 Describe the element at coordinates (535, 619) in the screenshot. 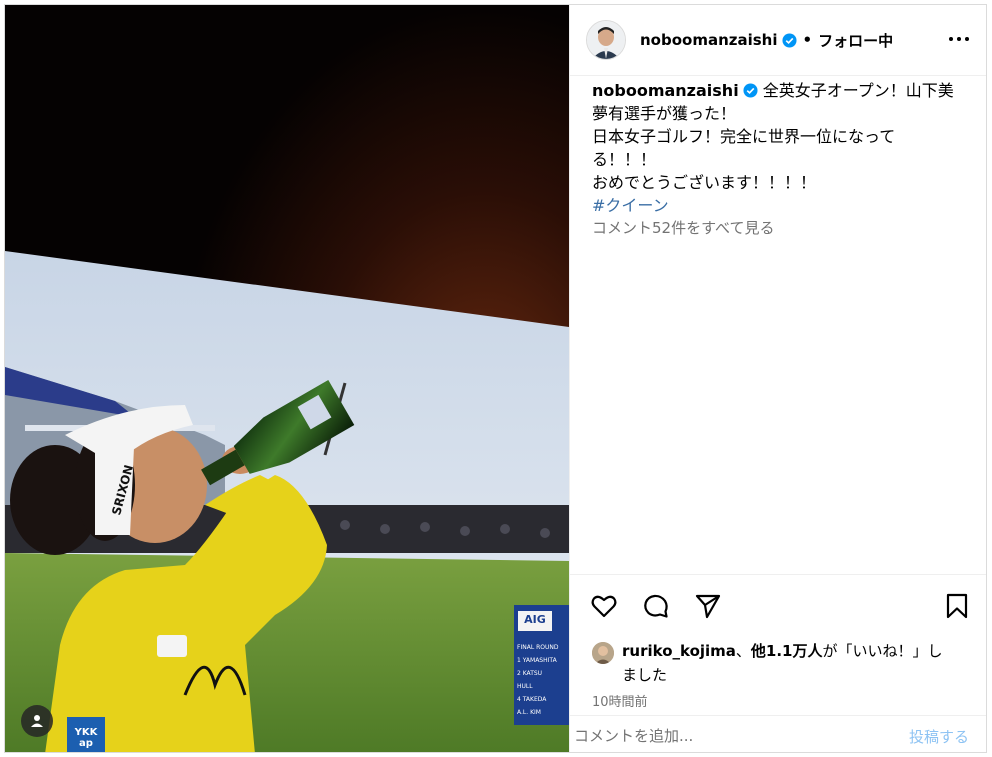

I see `scoreboard-brand: AIG` at that location.